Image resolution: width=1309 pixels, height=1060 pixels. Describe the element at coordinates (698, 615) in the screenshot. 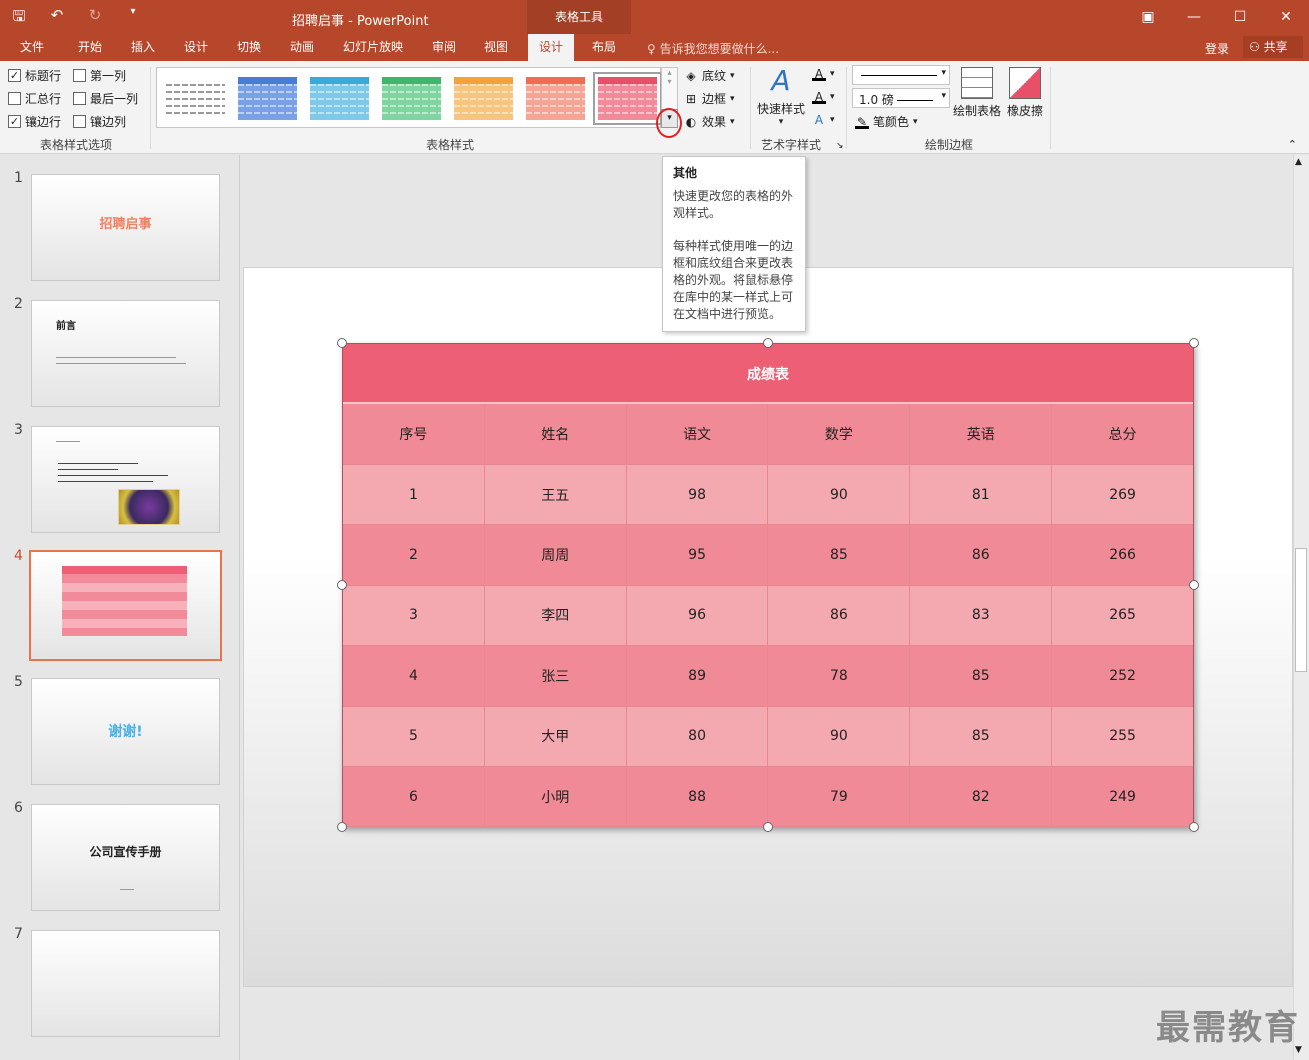

I see `table-cell: 96` at that location.